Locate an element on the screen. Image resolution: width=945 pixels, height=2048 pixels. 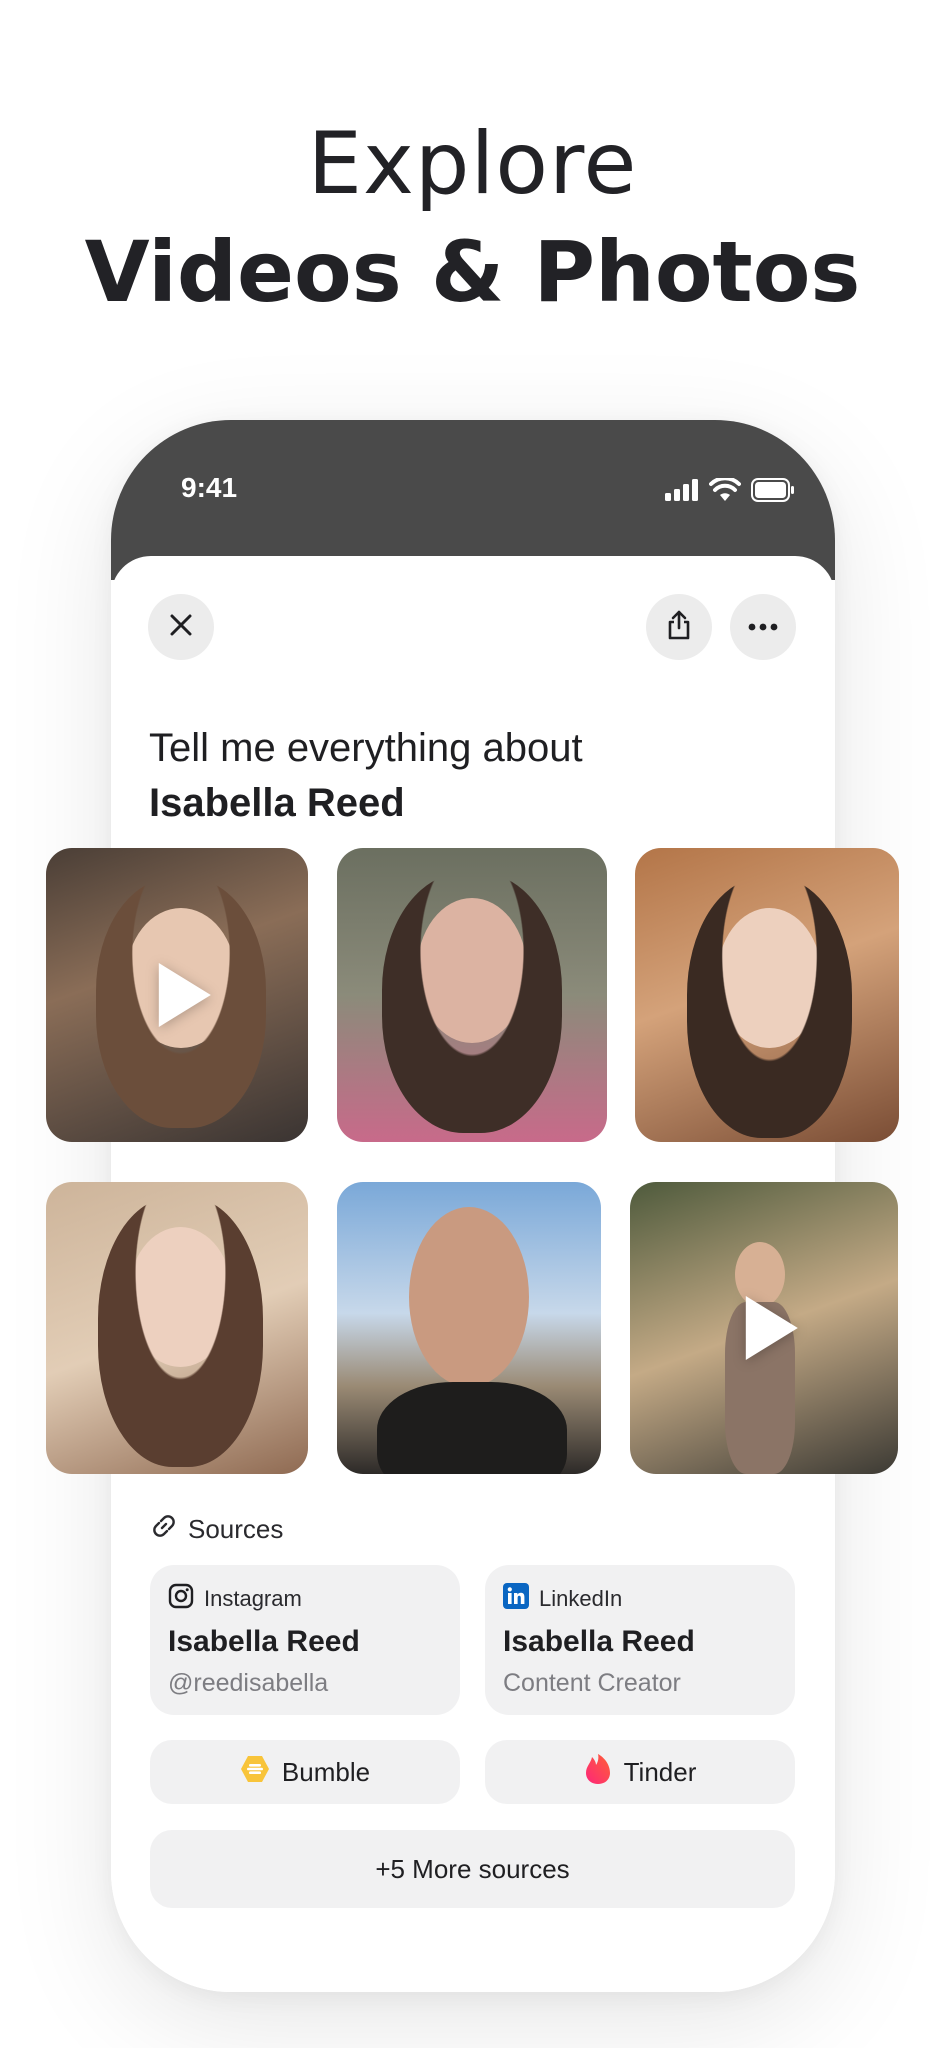
instagram-icon is located at coordinates (181, 1599).